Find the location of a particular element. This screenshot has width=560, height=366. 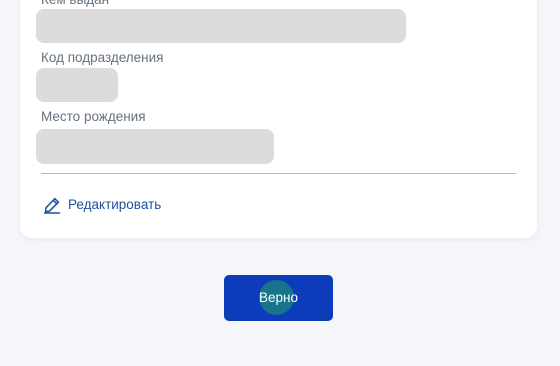

division-code-field is located at coordinates (77, 85).